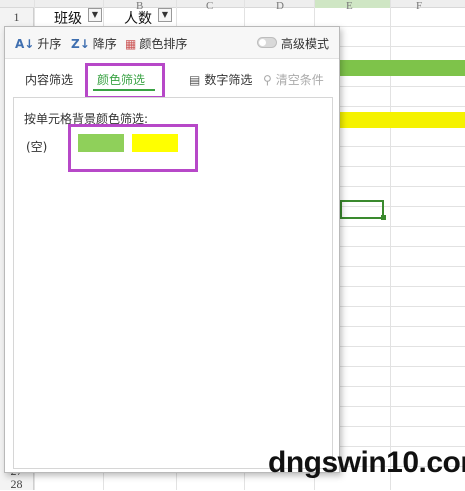 The width and height of the screenshot is (465, 491). Describe the element at coordinates (17, 484) in the screenshot. I see `row-number-28: 28` at that location.